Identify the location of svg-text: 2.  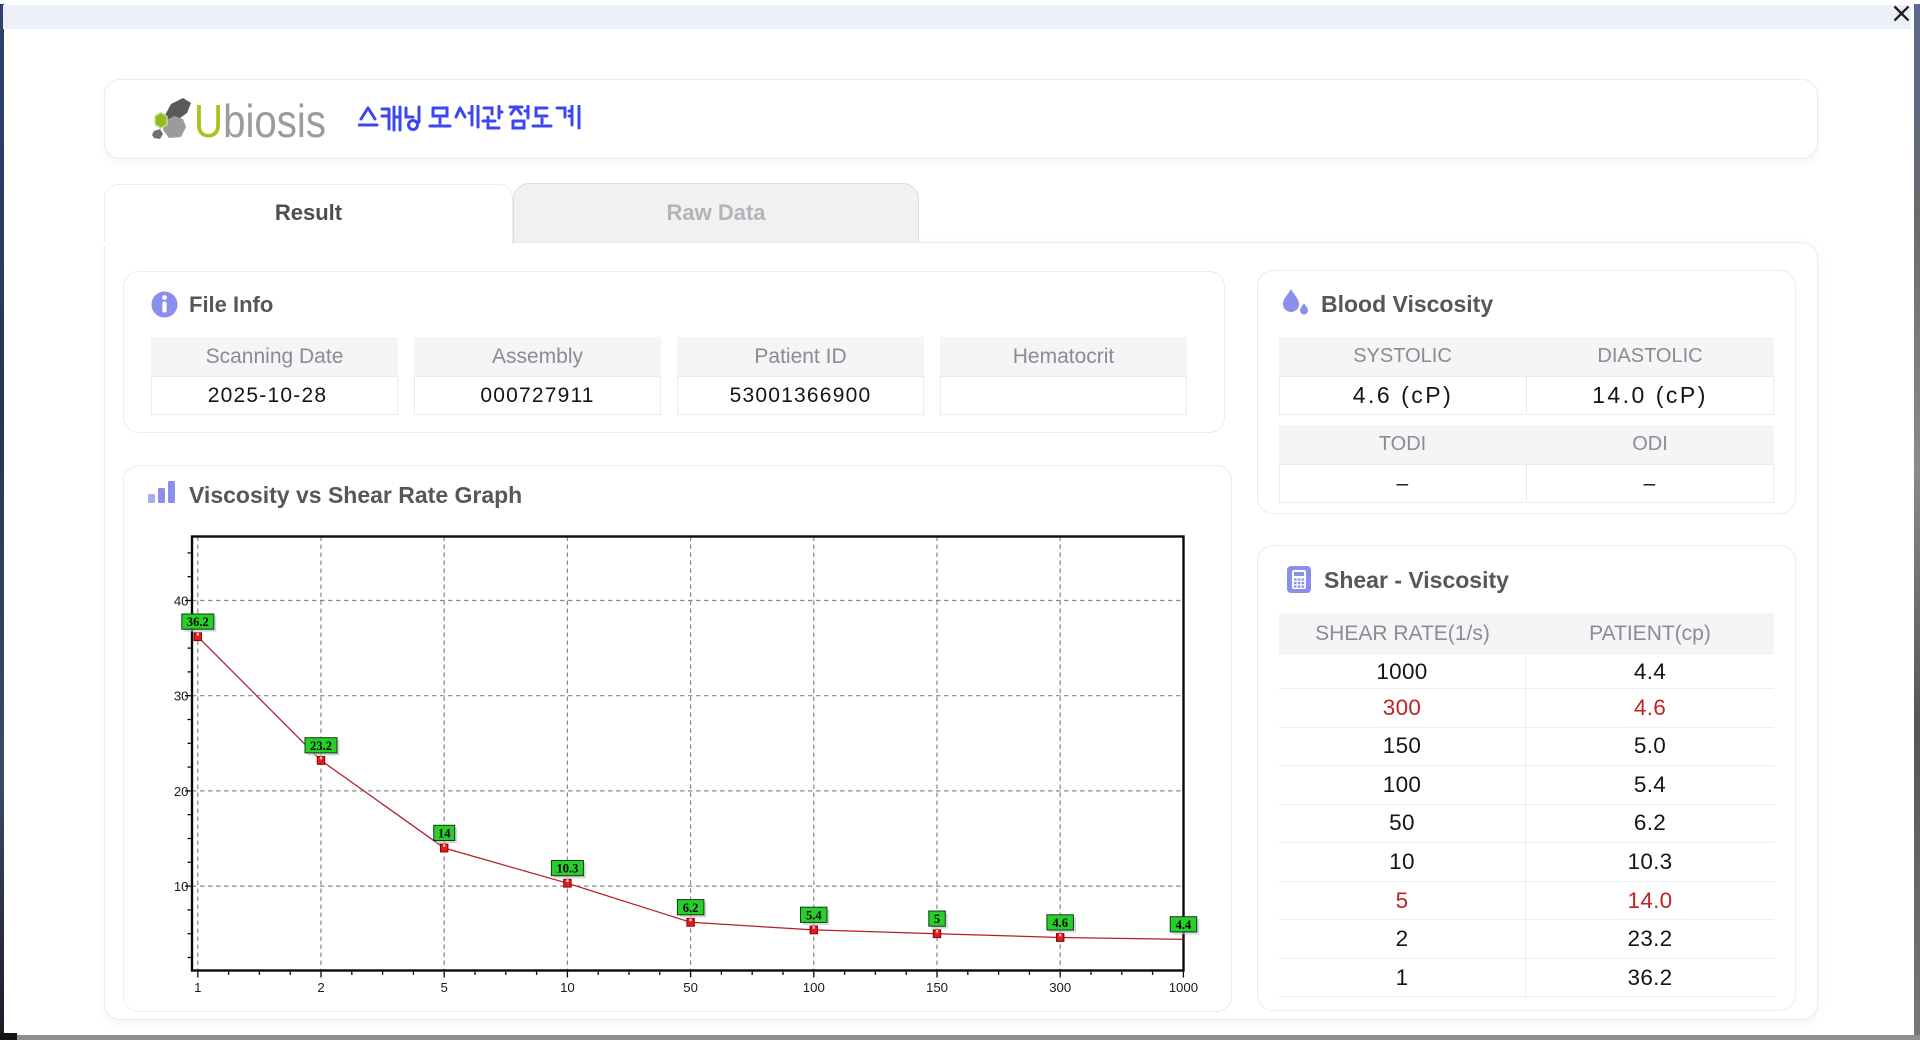
(320, 987).